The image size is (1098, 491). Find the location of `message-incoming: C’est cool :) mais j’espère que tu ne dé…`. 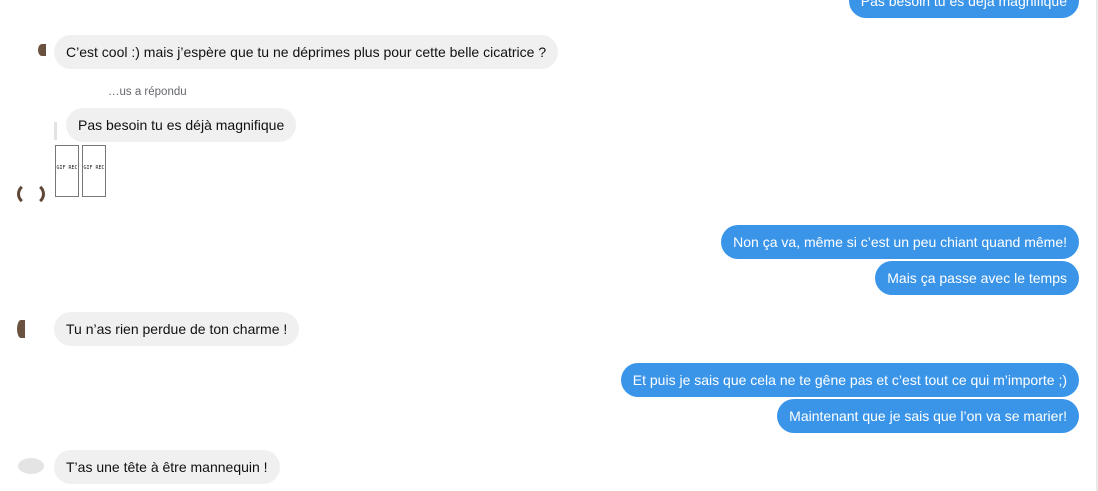

message-incoming: C’est cool :) mais j’espère que tu ne dé… is located at coordinates (306, 52).